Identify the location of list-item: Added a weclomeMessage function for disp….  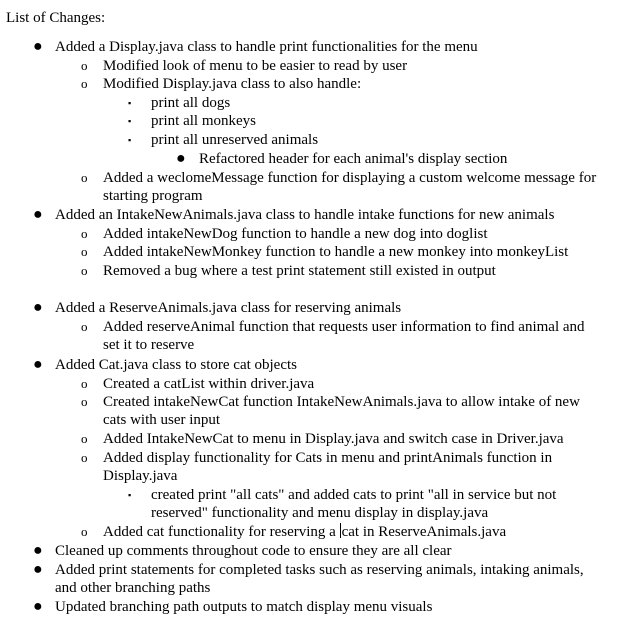
(350, 178).